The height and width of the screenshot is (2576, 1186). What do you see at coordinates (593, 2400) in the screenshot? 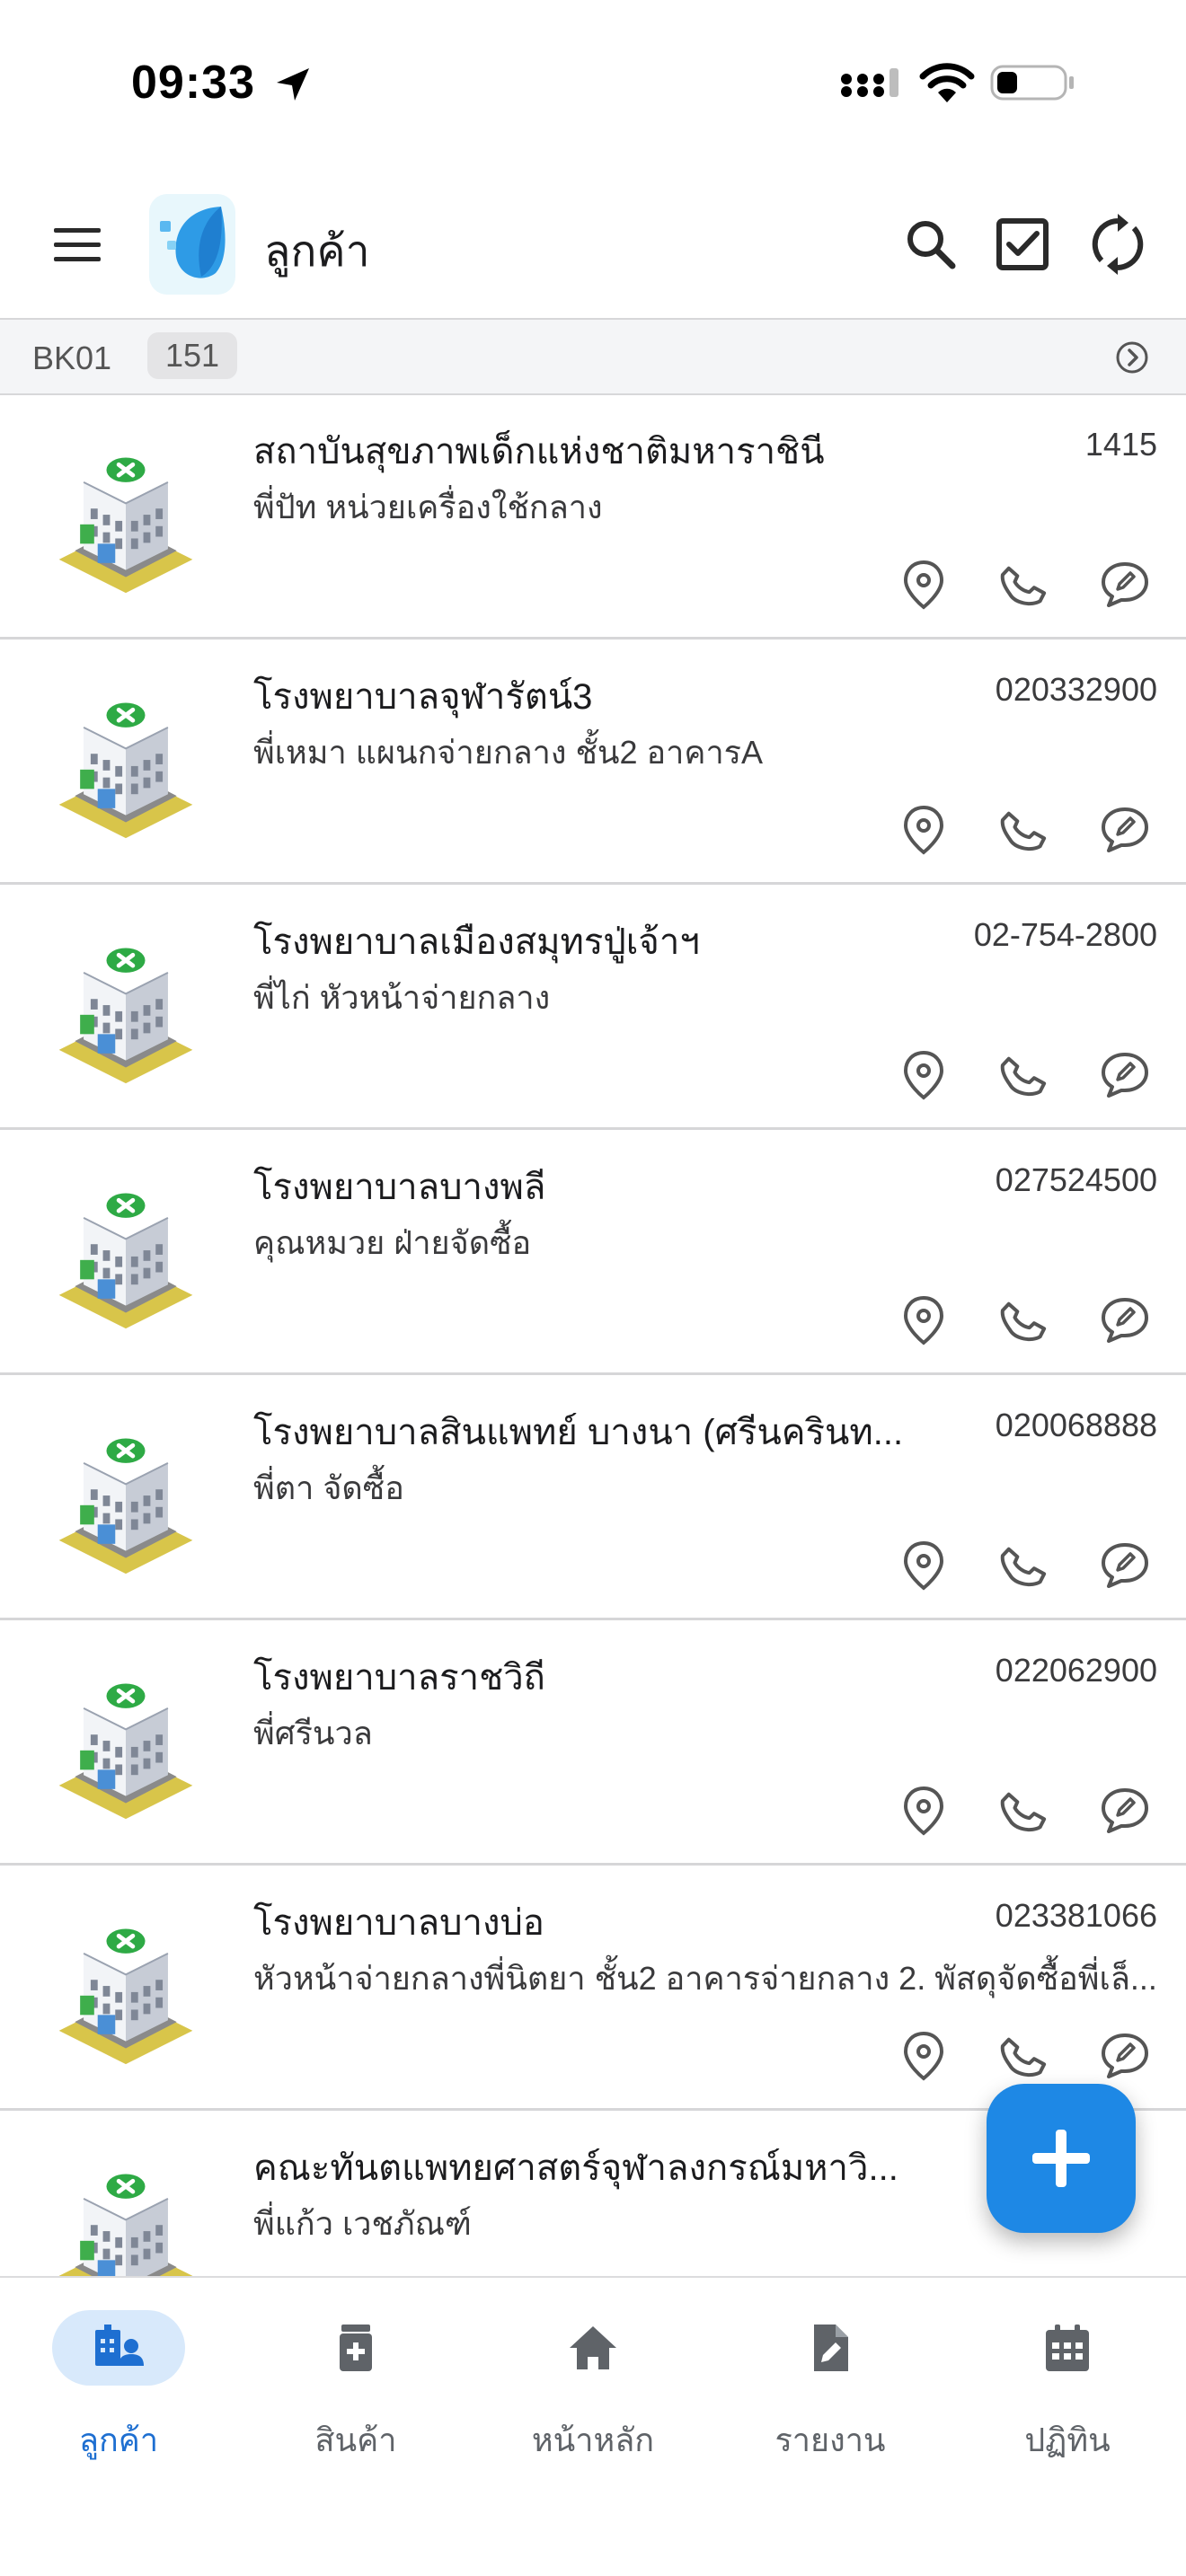
I see `nav-home: หน้าหลัก` at bounding box center [593, 2400].